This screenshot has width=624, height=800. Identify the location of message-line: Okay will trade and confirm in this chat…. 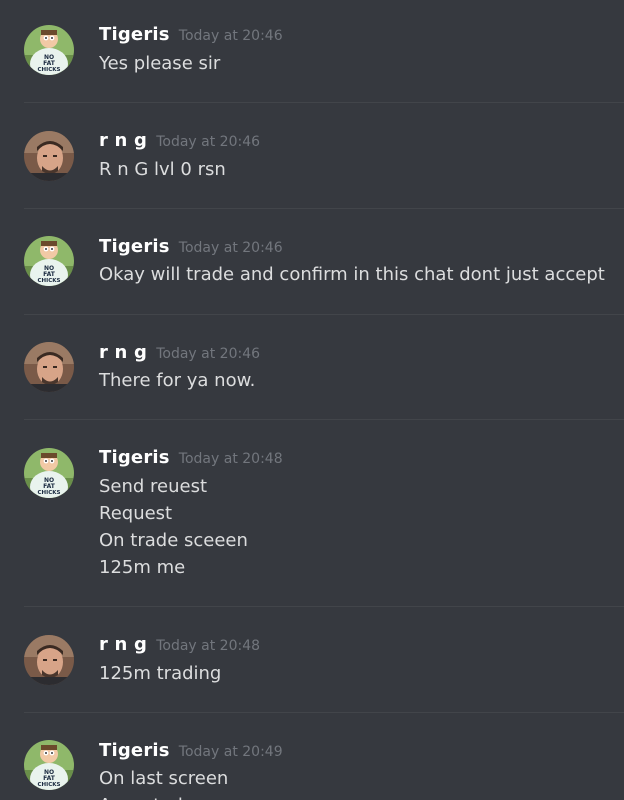
(352, 274).